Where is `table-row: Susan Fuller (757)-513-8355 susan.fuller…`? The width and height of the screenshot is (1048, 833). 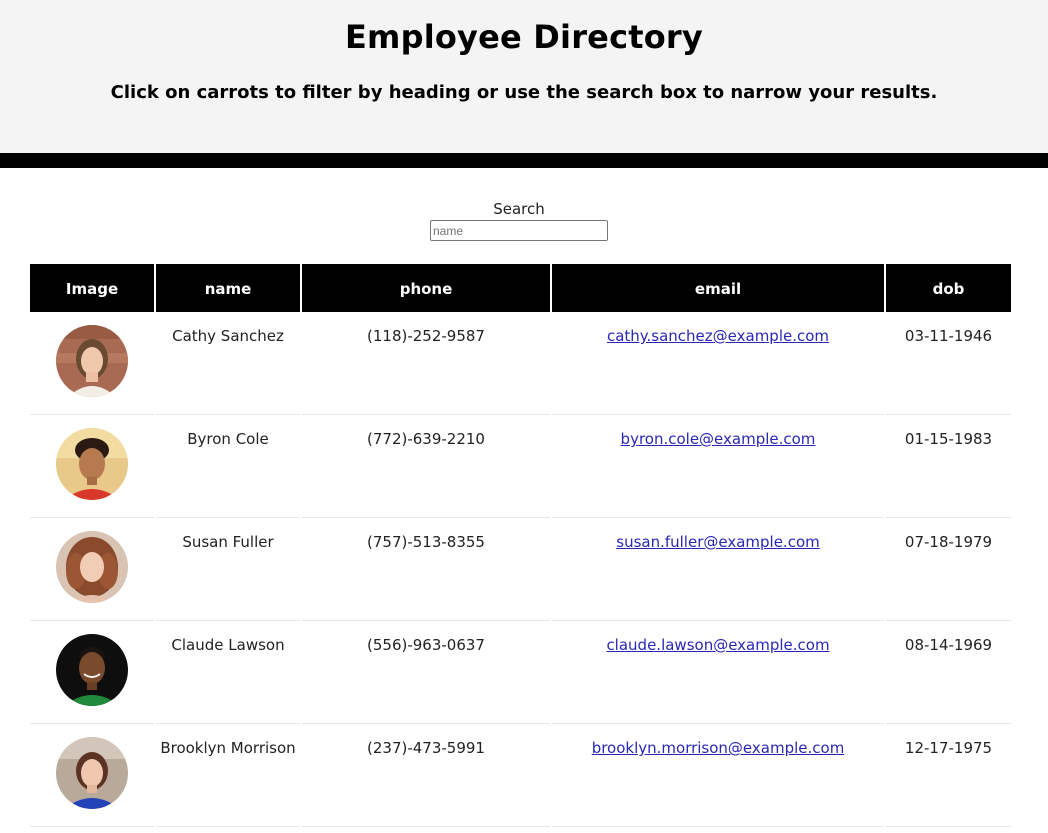
table-row: Susan Fuller (757)-513-8355 susan.fuller… is located at coordinates (520, 569).